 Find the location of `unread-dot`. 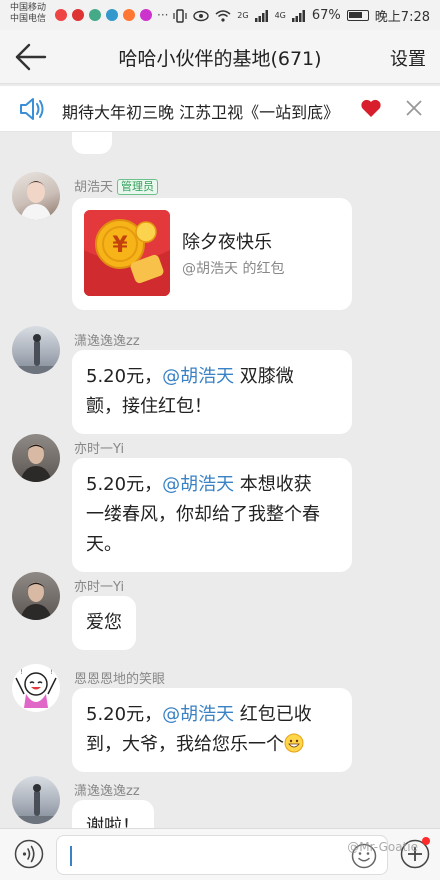

unread-dot is located at coordinates (426, 841).